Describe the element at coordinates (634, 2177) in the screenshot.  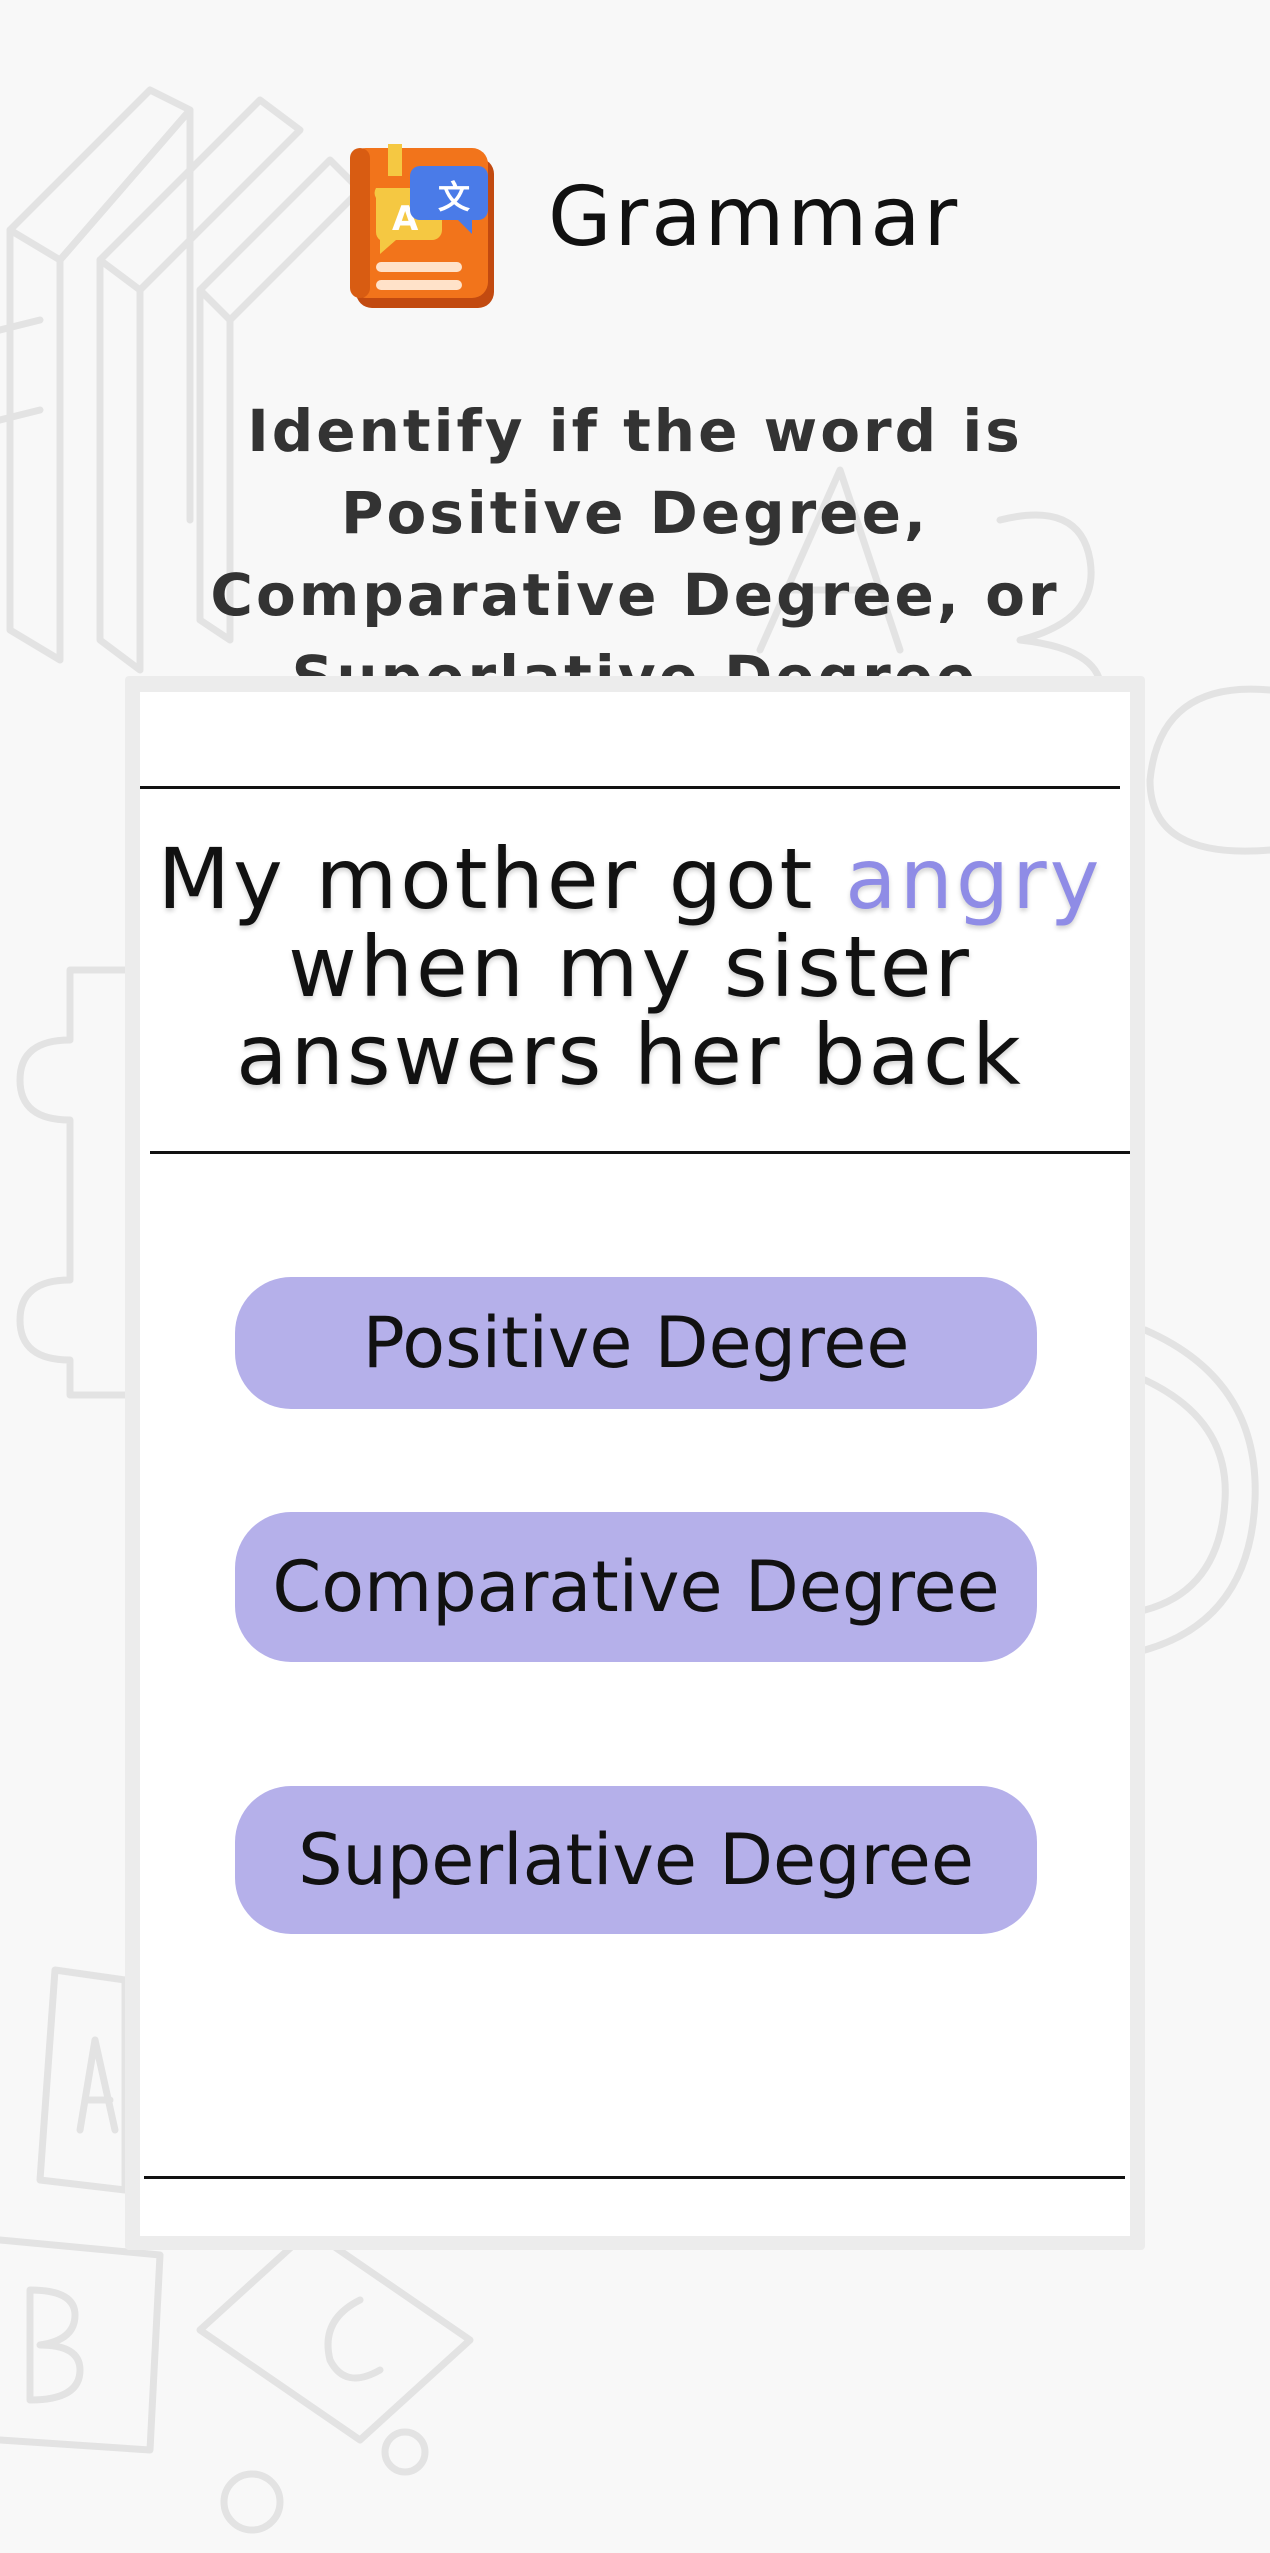
I see `divider-bottom` at that location.